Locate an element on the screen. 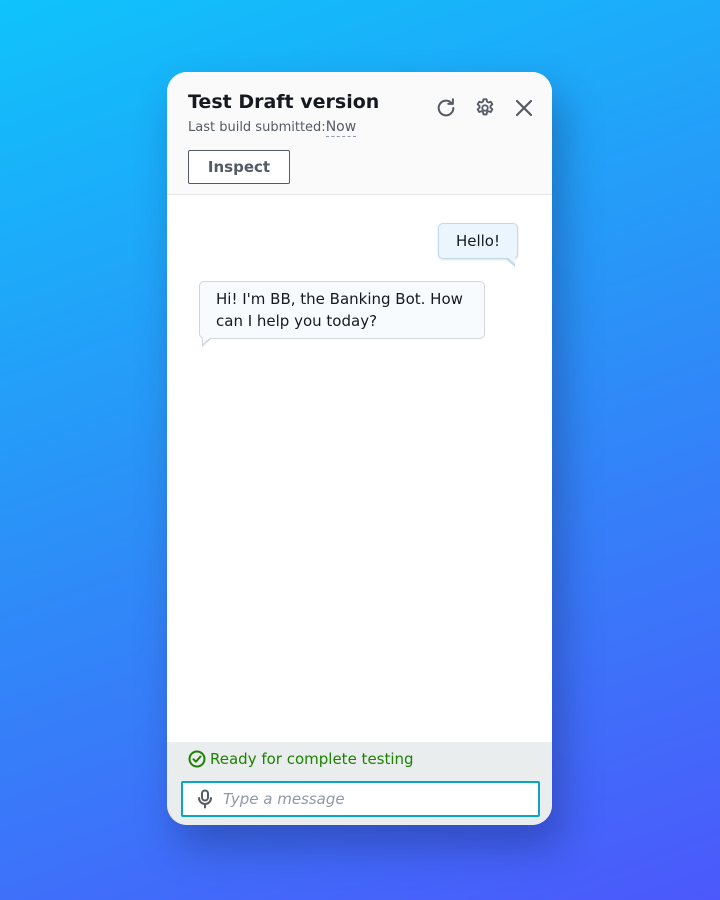 The width and height of the screenshot is (720, 900). panel-footer: Ready for complete testing is located at coordinates (359, 783).